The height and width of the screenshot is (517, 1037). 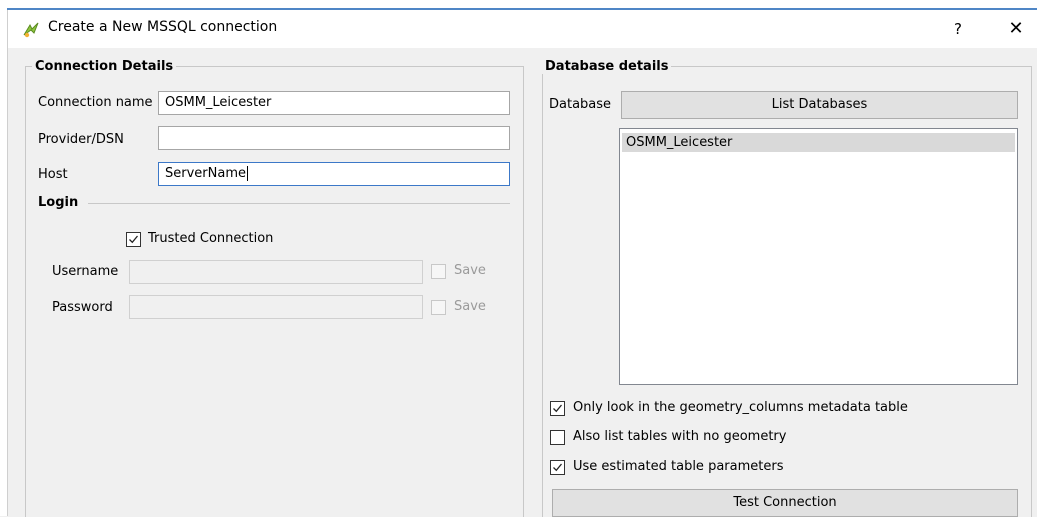 What do you see at coordinates (81, 139) in the screenshot?
I see `provider-dsn-label: Provider/DSN` at bounding box center [81, 139].